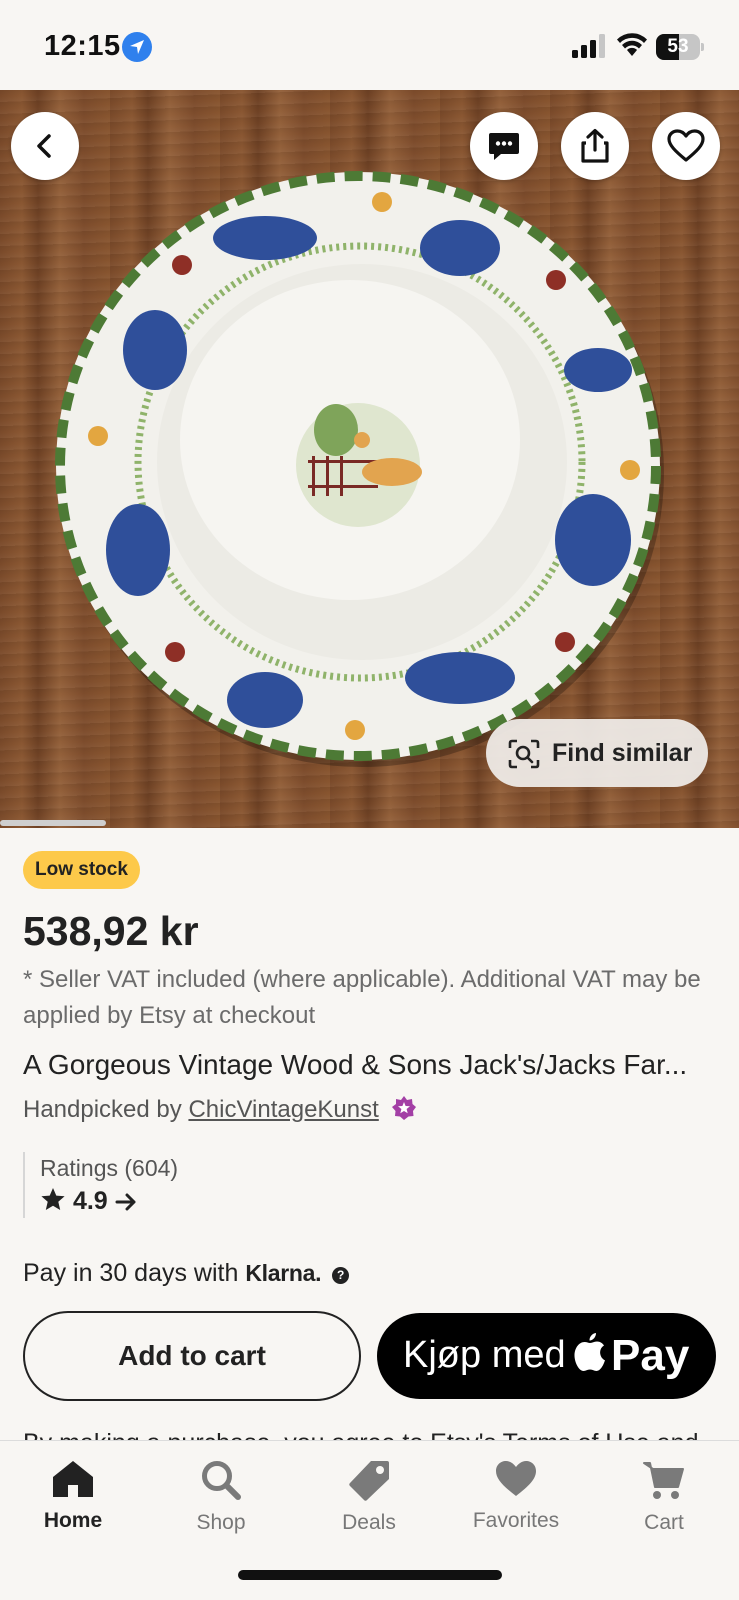  I want to click on add-to-cart-button: Add to cart, so click(192, 1356).